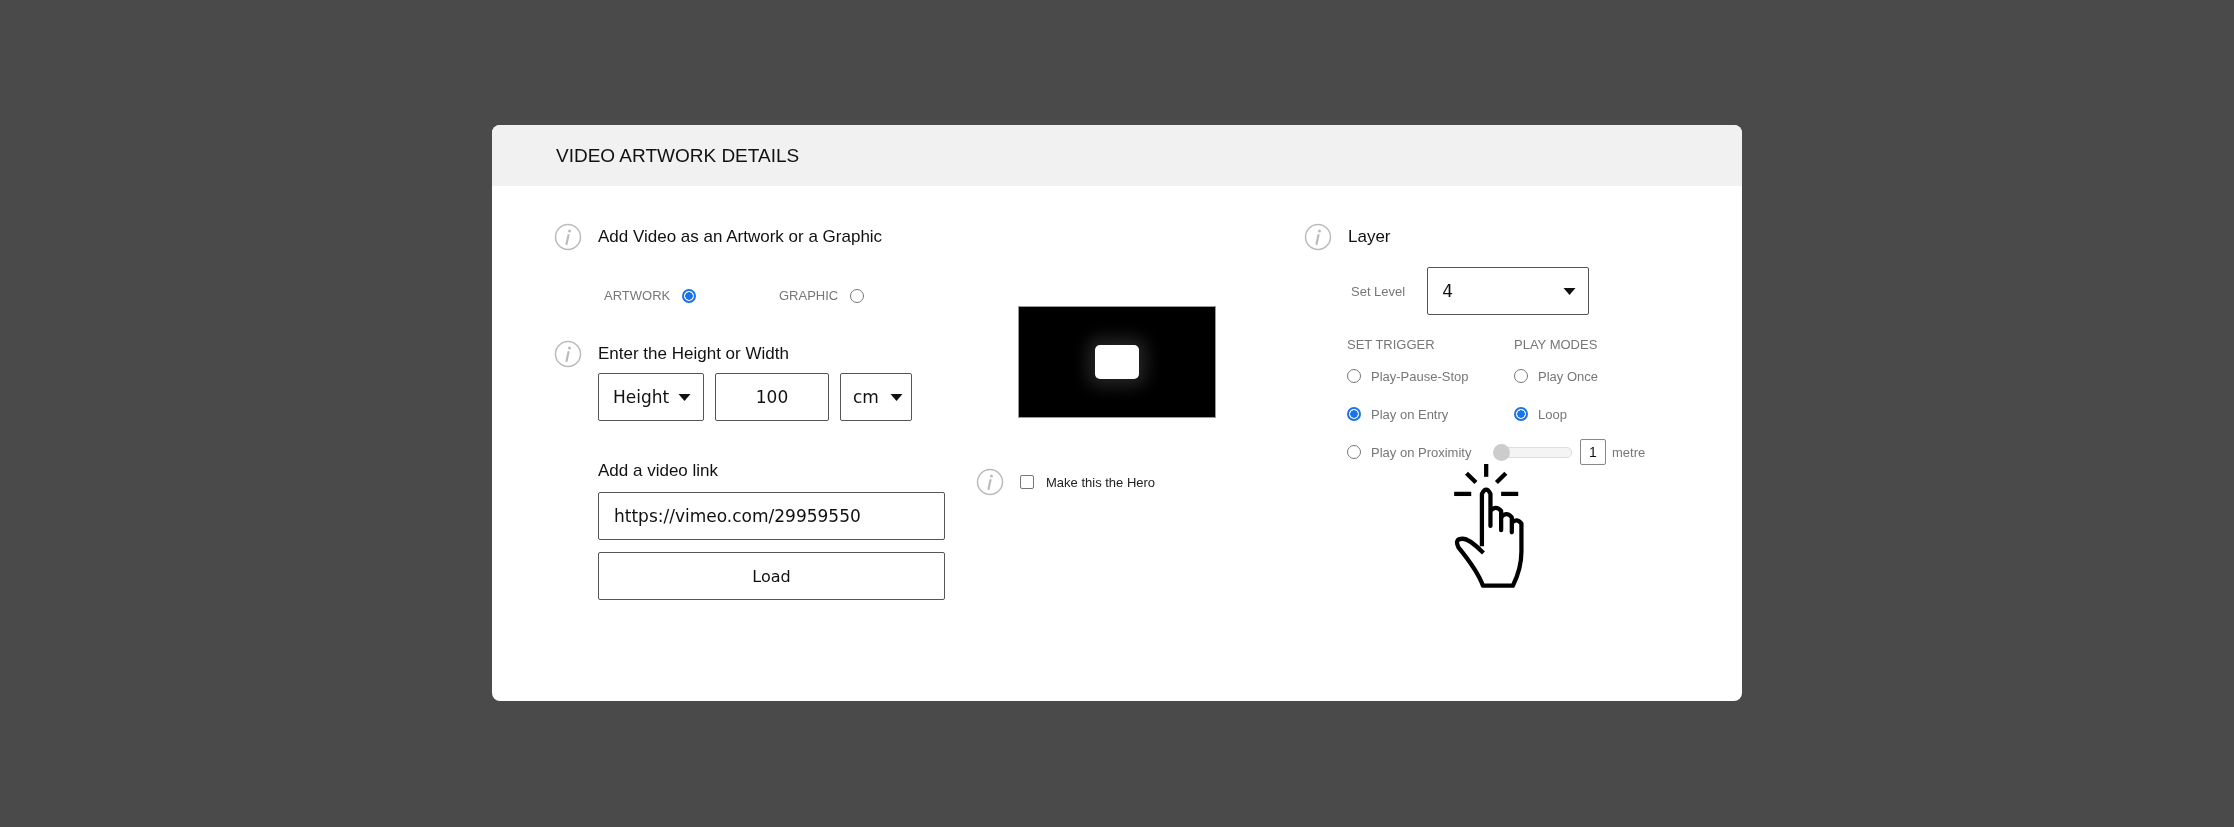  I want to click on group-heading: PLAY MODES, so click(1556, 344).